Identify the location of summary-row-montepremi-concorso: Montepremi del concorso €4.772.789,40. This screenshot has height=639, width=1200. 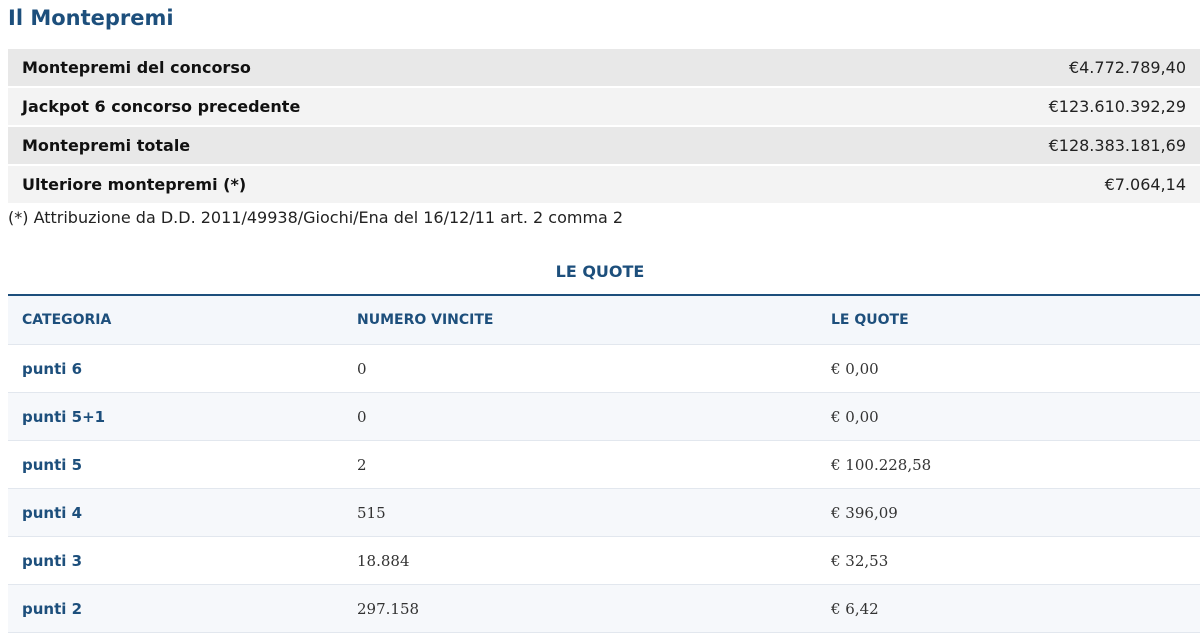
(604, 67).